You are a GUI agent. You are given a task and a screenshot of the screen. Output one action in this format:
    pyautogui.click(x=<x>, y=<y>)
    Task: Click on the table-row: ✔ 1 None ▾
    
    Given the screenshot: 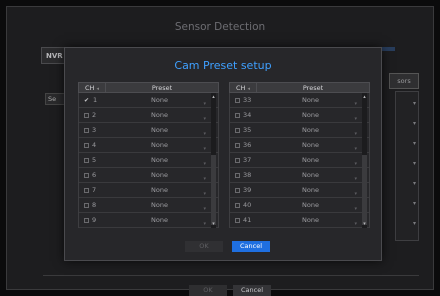 What is the action you would take?
    pyautogui.click(x=148, y=100)
    